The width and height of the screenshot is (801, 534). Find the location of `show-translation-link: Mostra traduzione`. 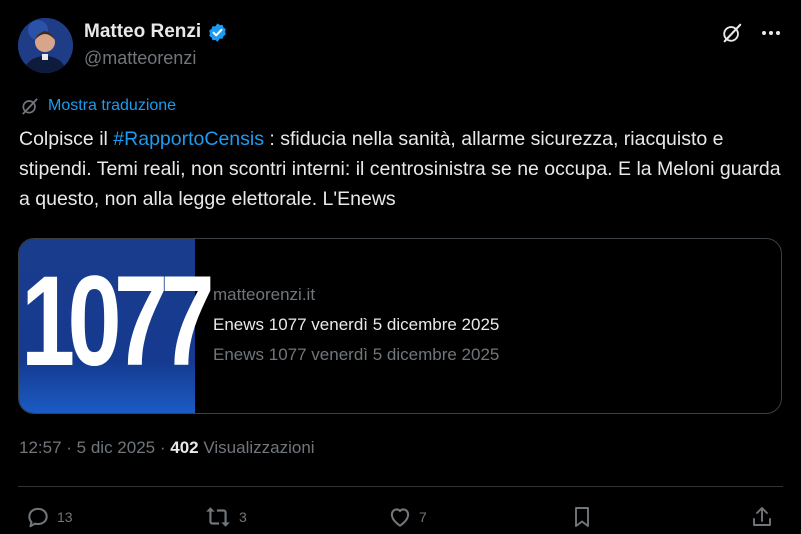

show-translation-link: Mostra traduzione is located at coordinates (98, 106).